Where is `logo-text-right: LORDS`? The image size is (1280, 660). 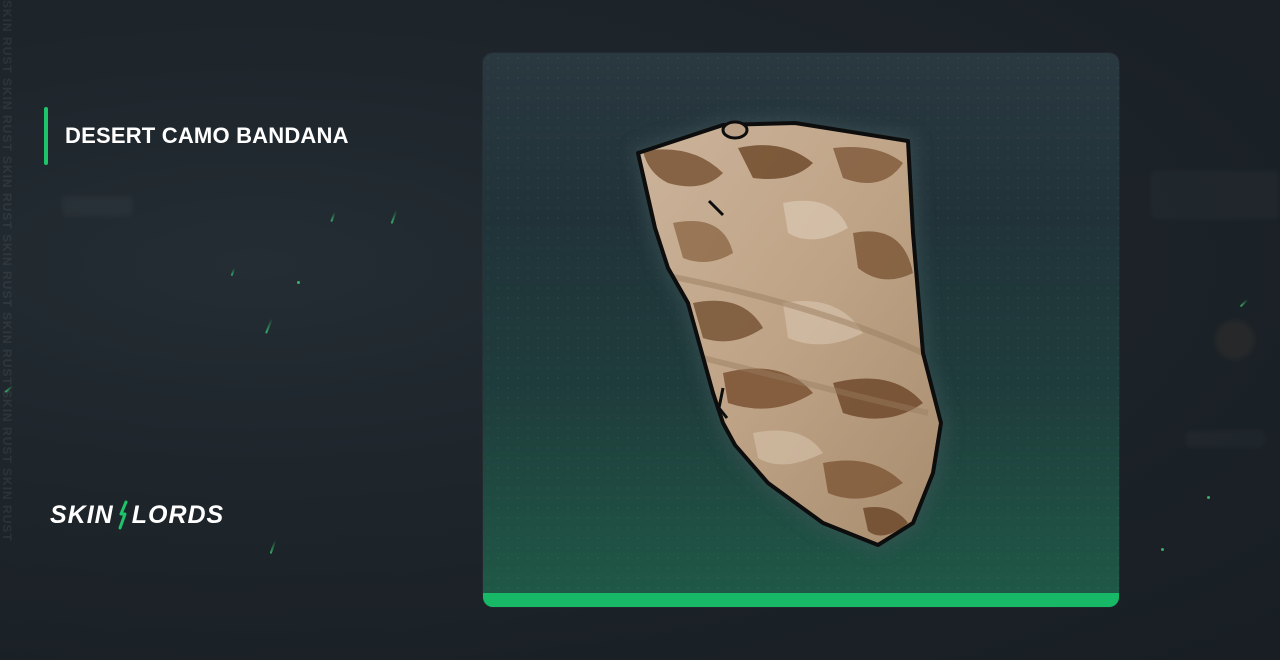 logo-text-right: LORDS is located at coordinates (178, 514).